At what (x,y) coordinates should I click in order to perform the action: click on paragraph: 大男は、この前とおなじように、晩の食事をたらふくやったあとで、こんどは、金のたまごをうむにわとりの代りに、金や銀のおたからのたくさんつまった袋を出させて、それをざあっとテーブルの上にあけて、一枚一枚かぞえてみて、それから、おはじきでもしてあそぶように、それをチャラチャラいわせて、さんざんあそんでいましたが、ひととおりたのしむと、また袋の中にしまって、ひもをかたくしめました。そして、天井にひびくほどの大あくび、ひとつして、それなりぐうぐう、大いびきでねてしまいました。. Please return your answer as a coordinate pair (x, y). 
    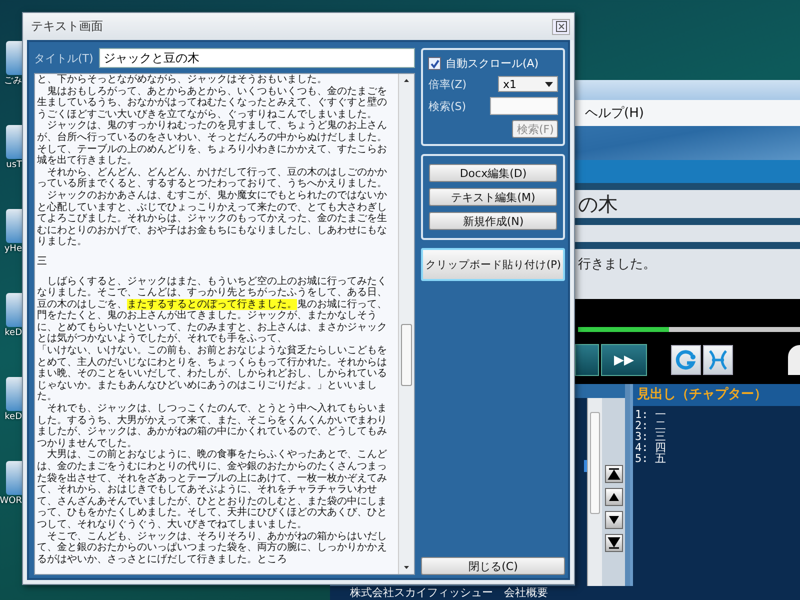
    Looking at the image, I should click on (212, 490).